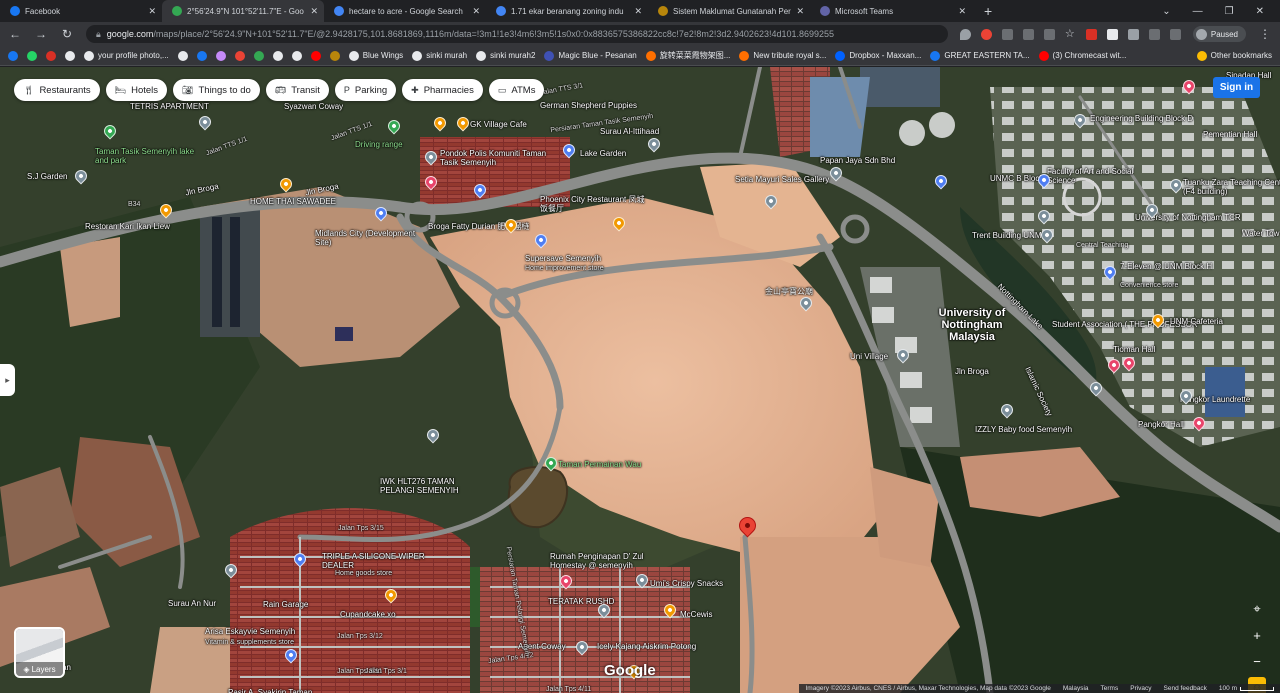 This screenshot has height=693, width=1280. What do you see at coordinates (686, 583) in the screenshot?
I see `map-label: Umi's Crispy Snacks` at bounding box center [686, 583].